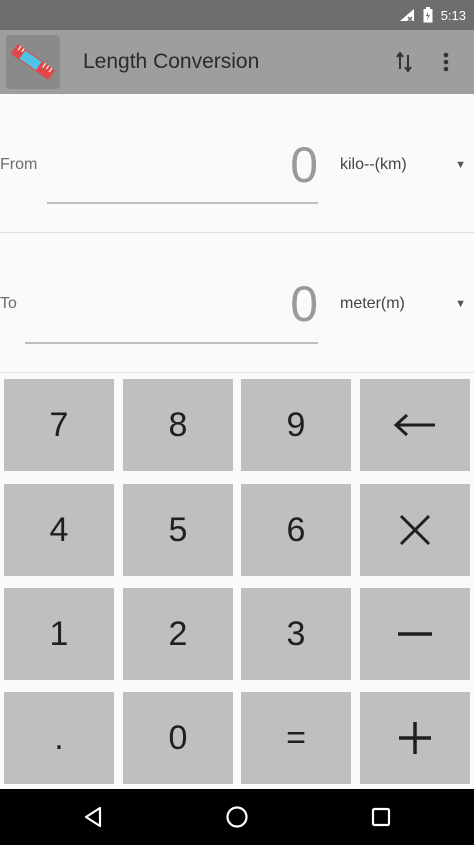 This screenshot has width=474, height=845. What do you see at coordinates (59, 738) in the screenshot?
I see `decimal-key: .` at bounding box center [59, 738].